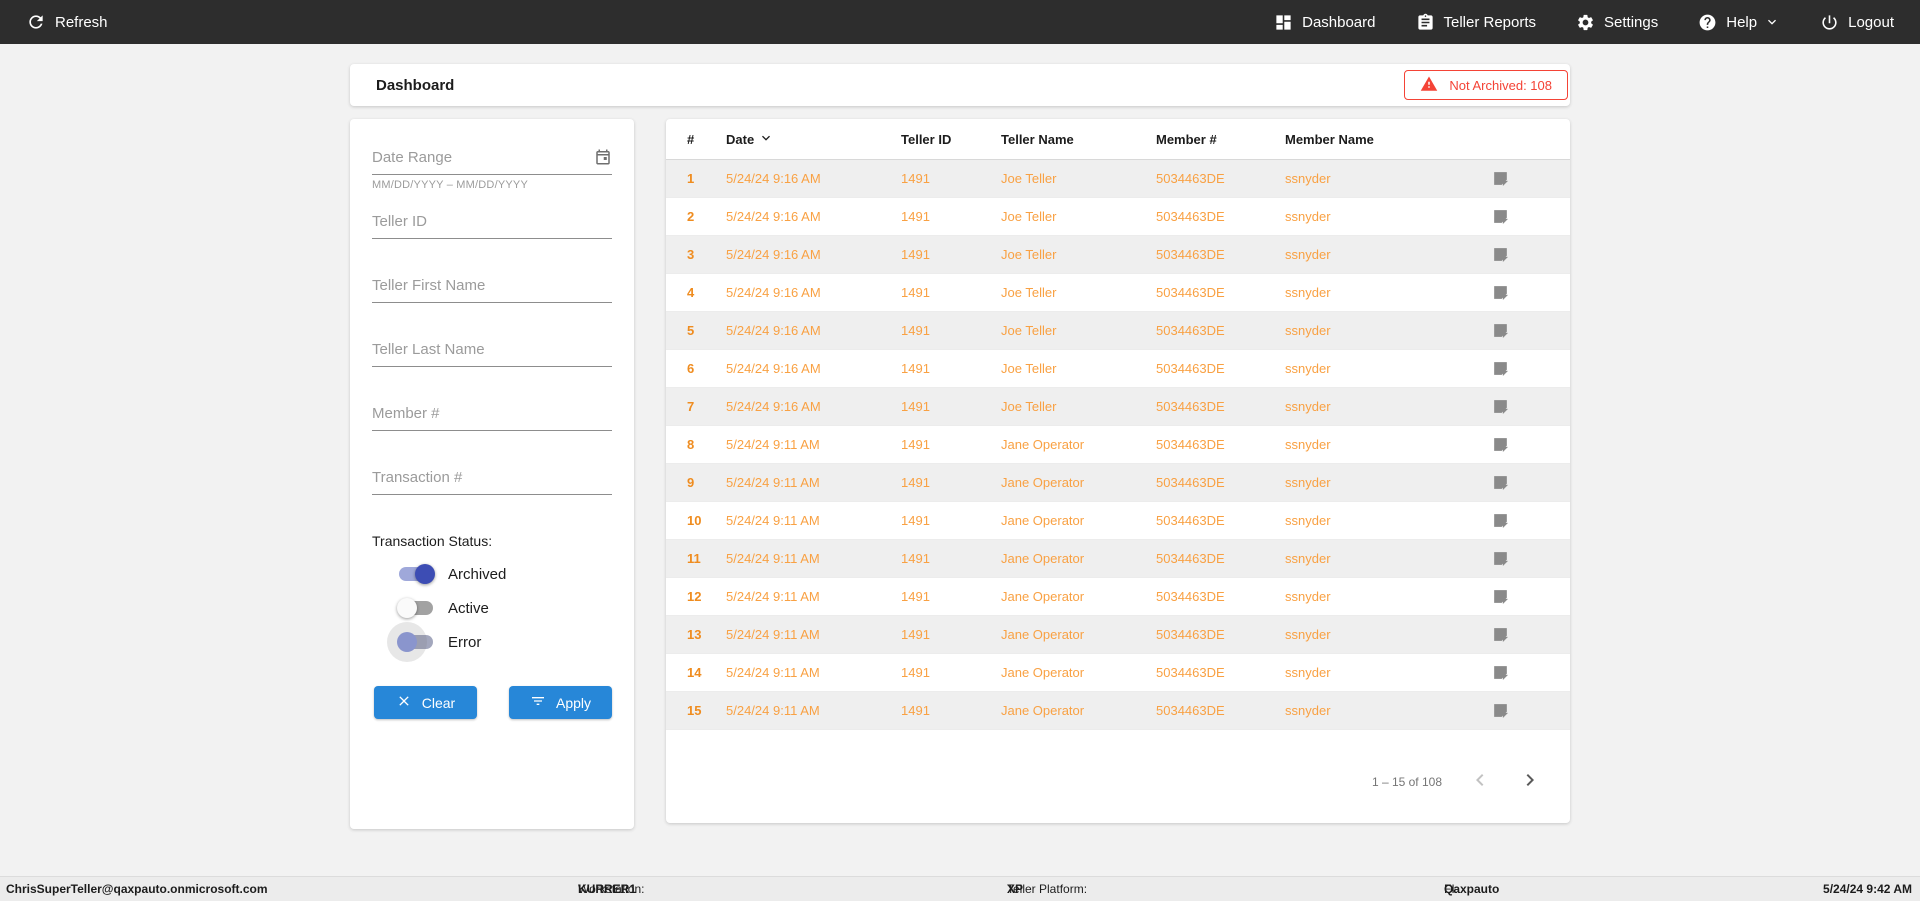 This screenshot has width=1920, height=901. What do you see at coordinates (415, 85) in the screenshot?
I see `page-title: Dashboard` at bounding box center [415, 85].